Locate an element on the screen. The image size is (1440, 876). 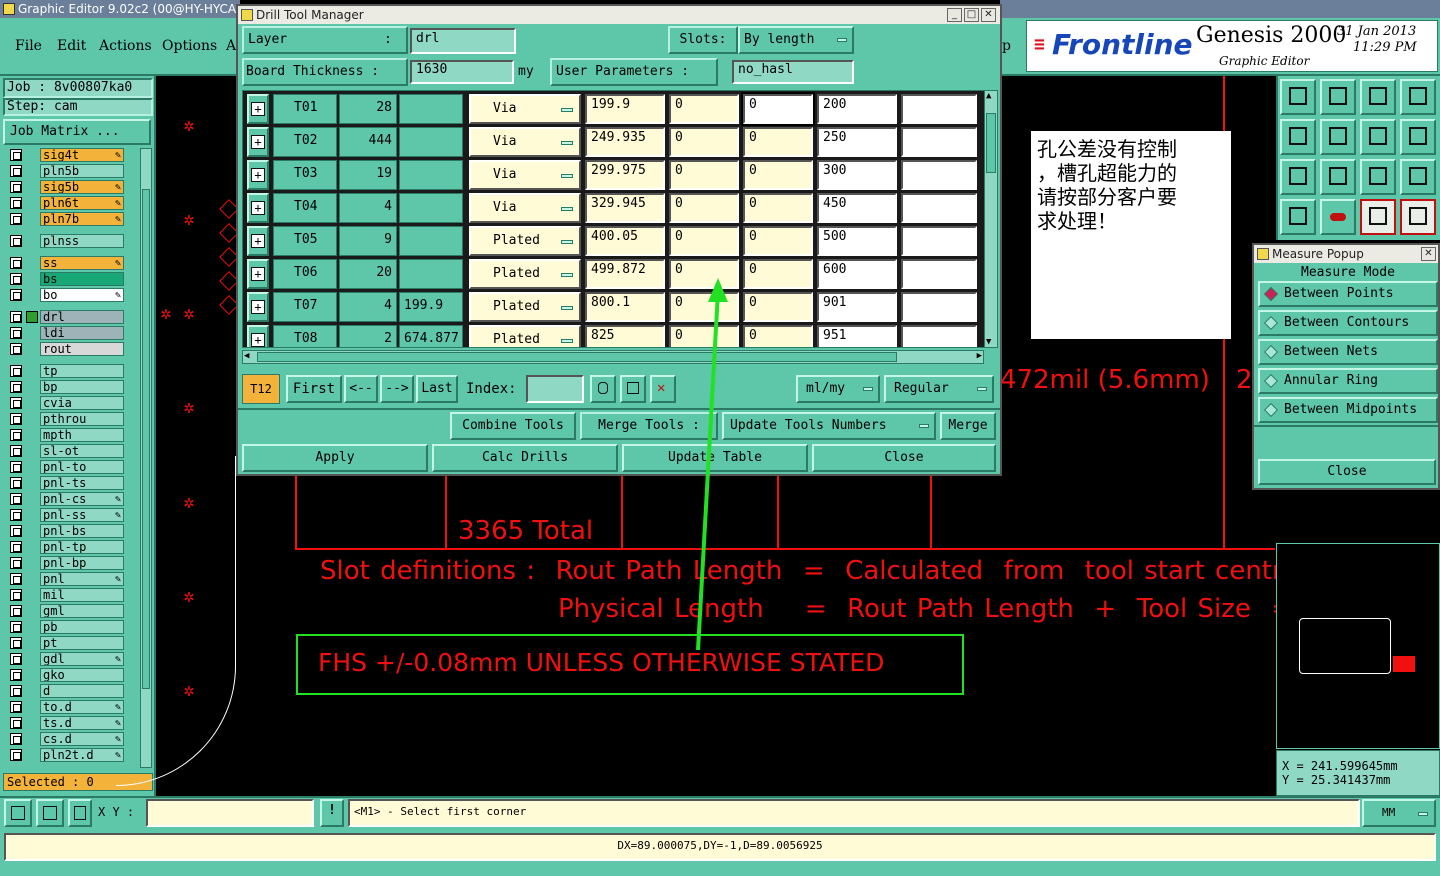
layer-row: pnl-ss ✎ is located at coordinates (65, 515).